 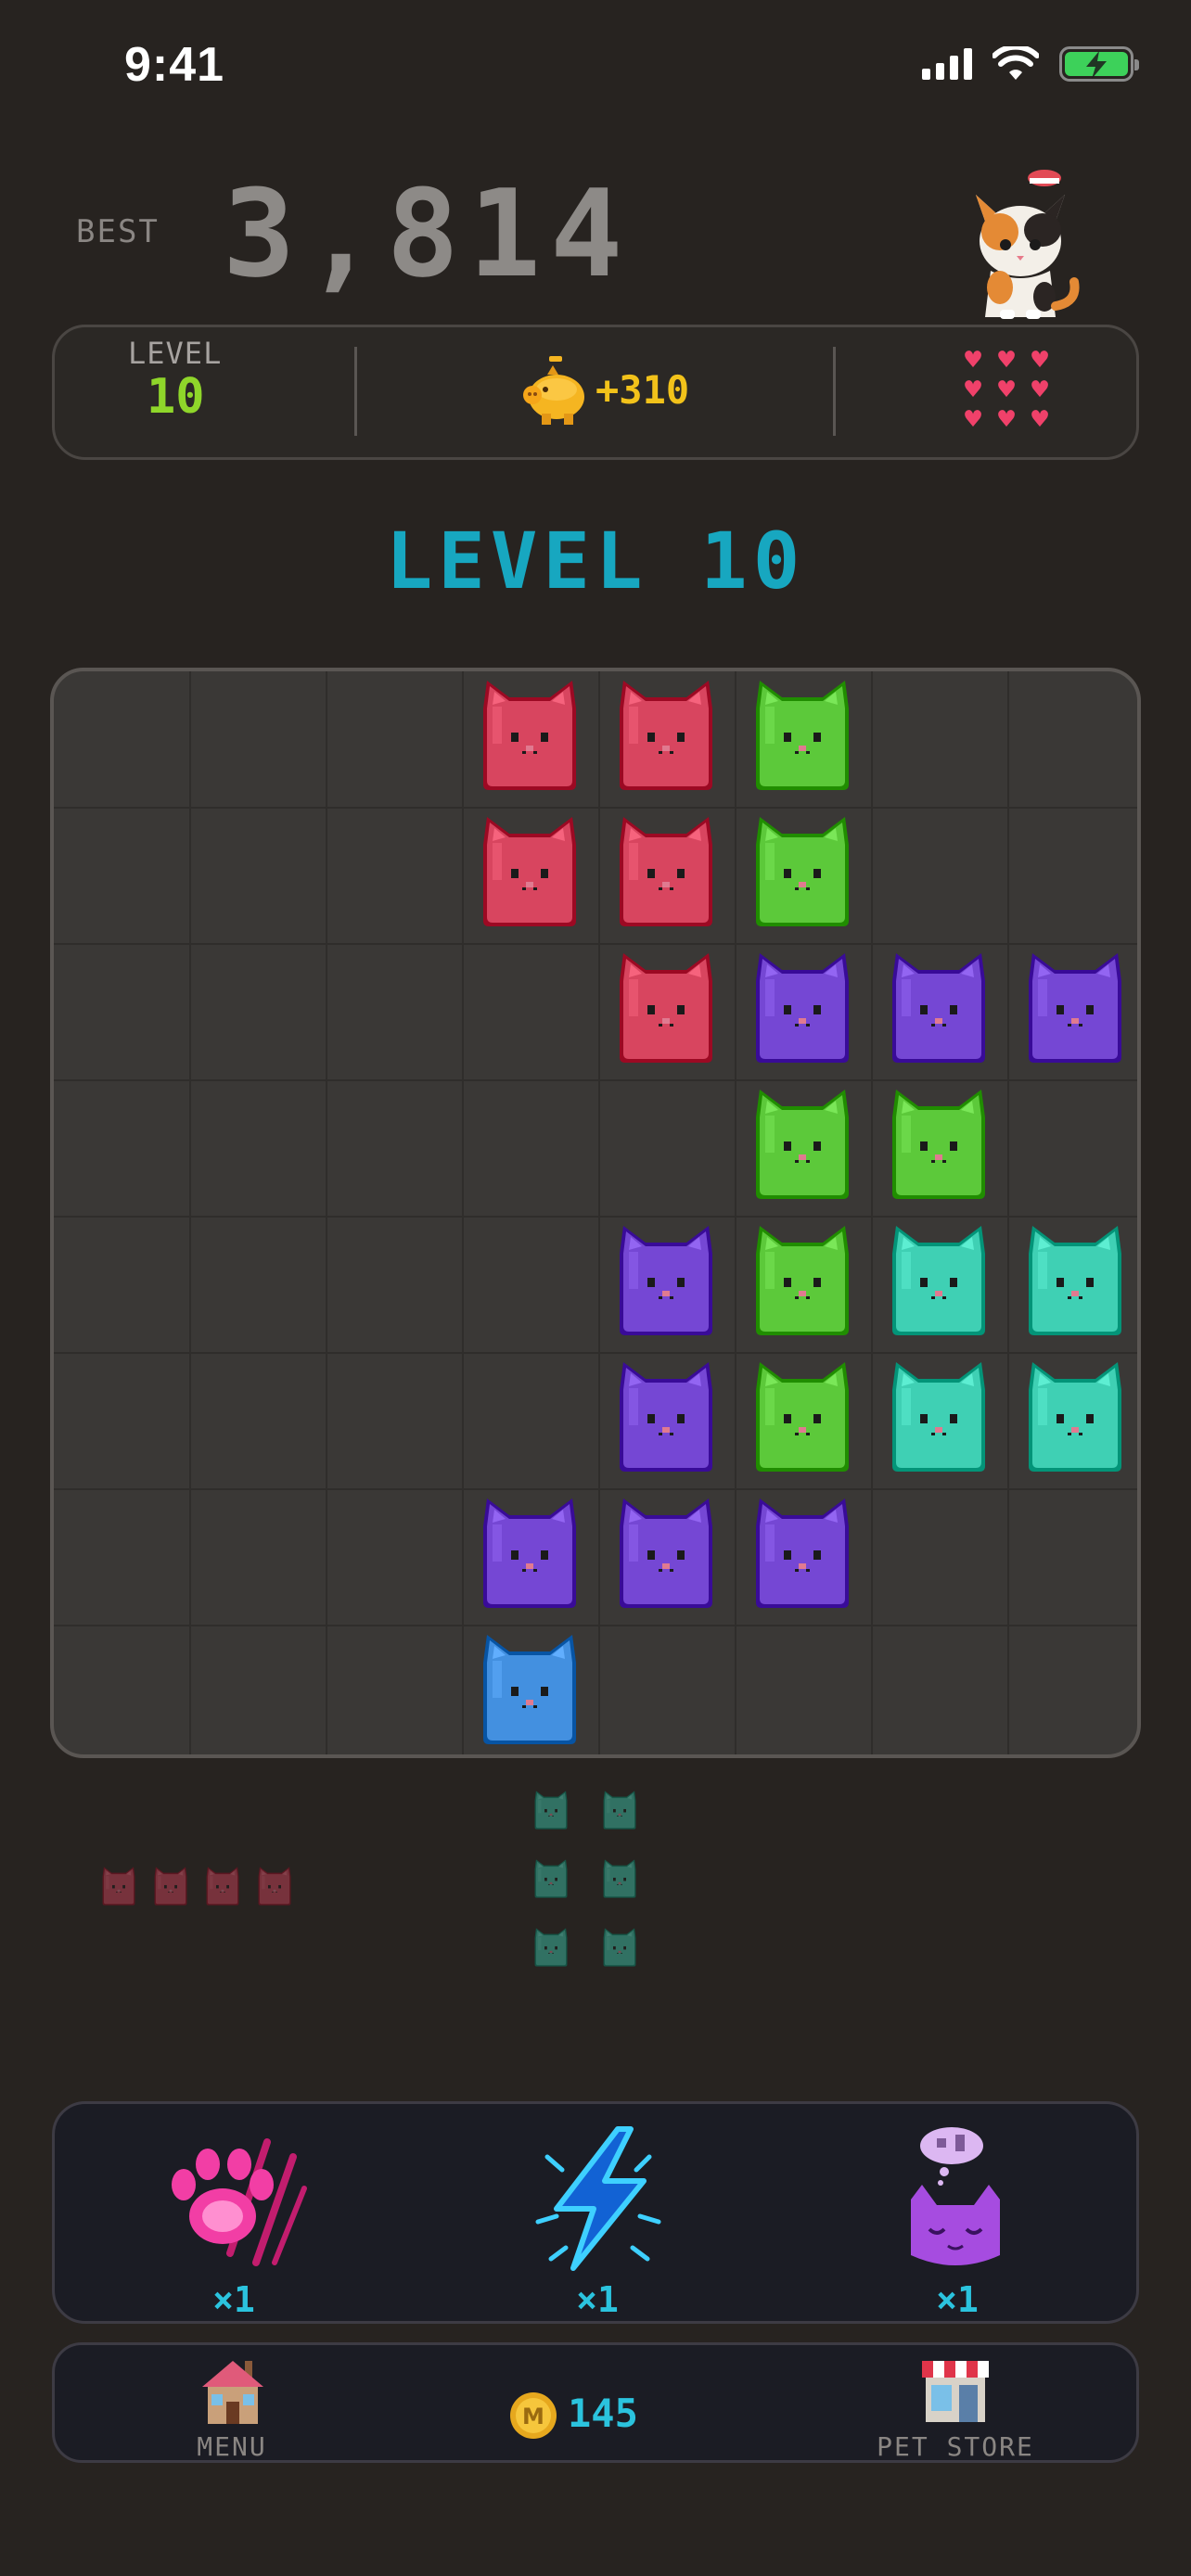 I want to click on status-icons, so click(x=1030, y=64).